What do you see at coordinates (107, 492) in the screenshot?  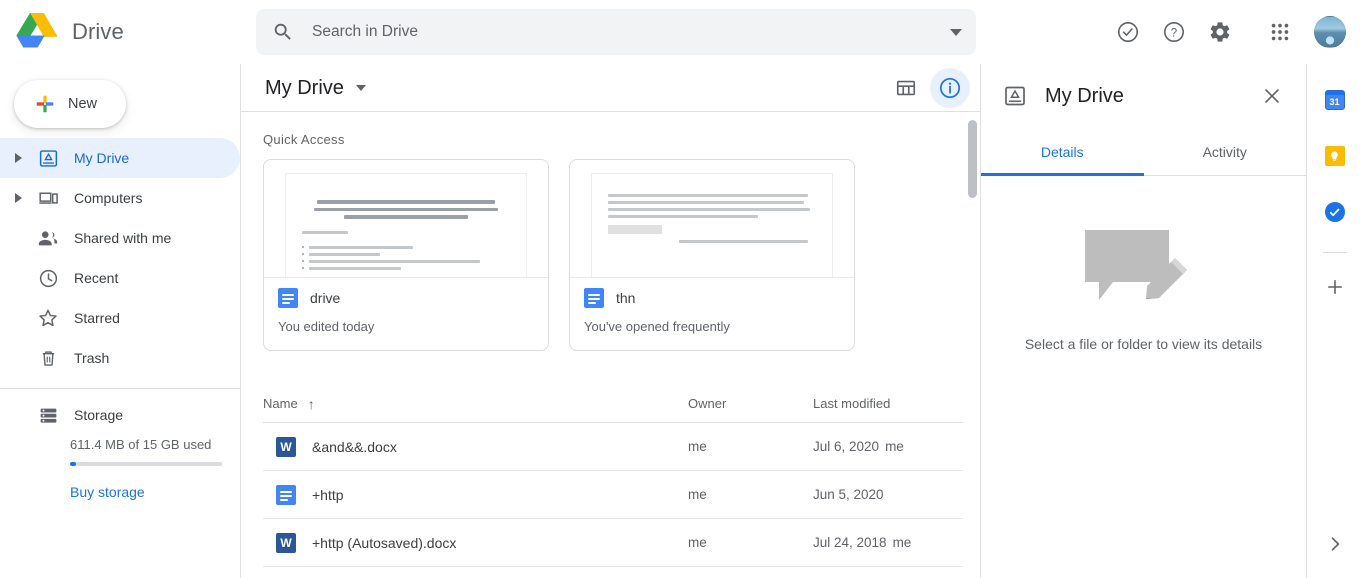 I see `buy-storage-link: Buy storage` at bounding box center [107, 492].